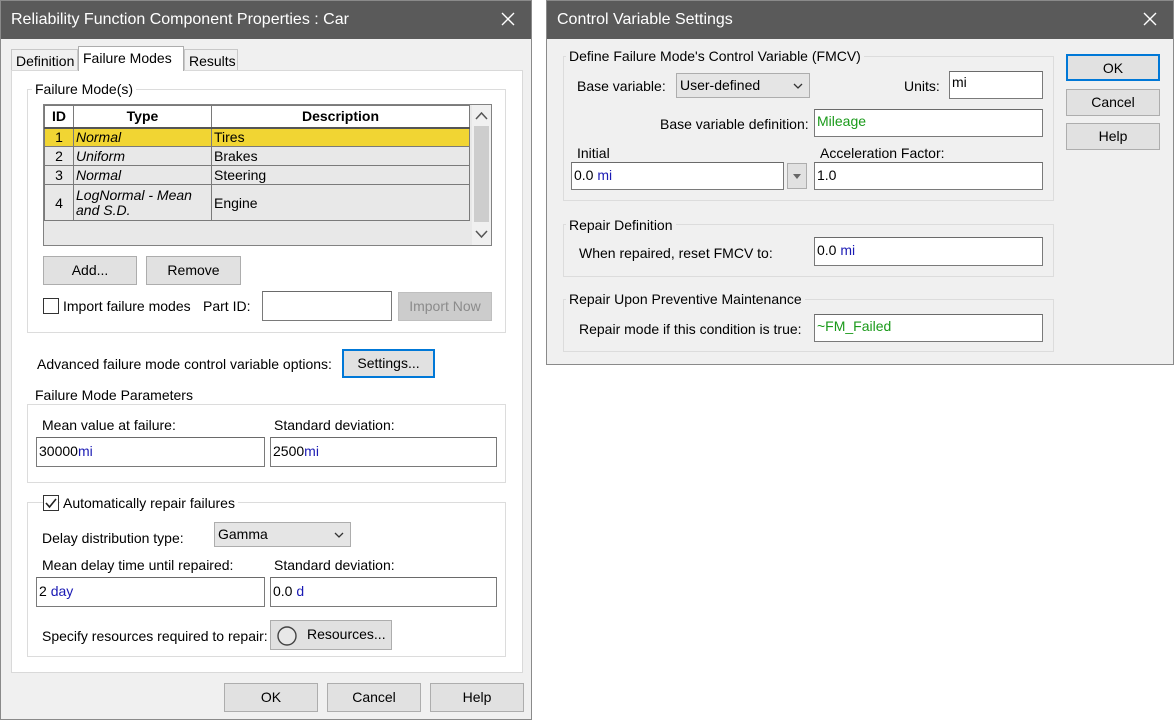  Describe the element at coordinates (44, 60) in the screenshot. I see `tab-definition: Definition` at that location.